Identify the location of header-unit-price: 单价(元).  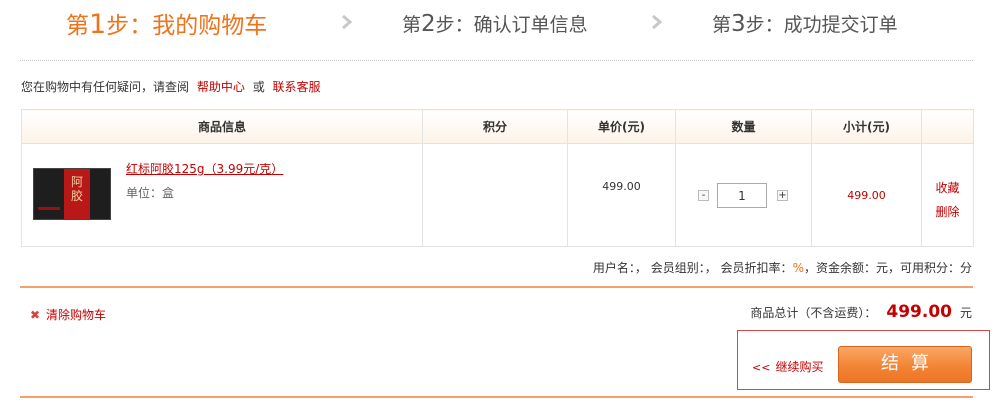
(621, 126).